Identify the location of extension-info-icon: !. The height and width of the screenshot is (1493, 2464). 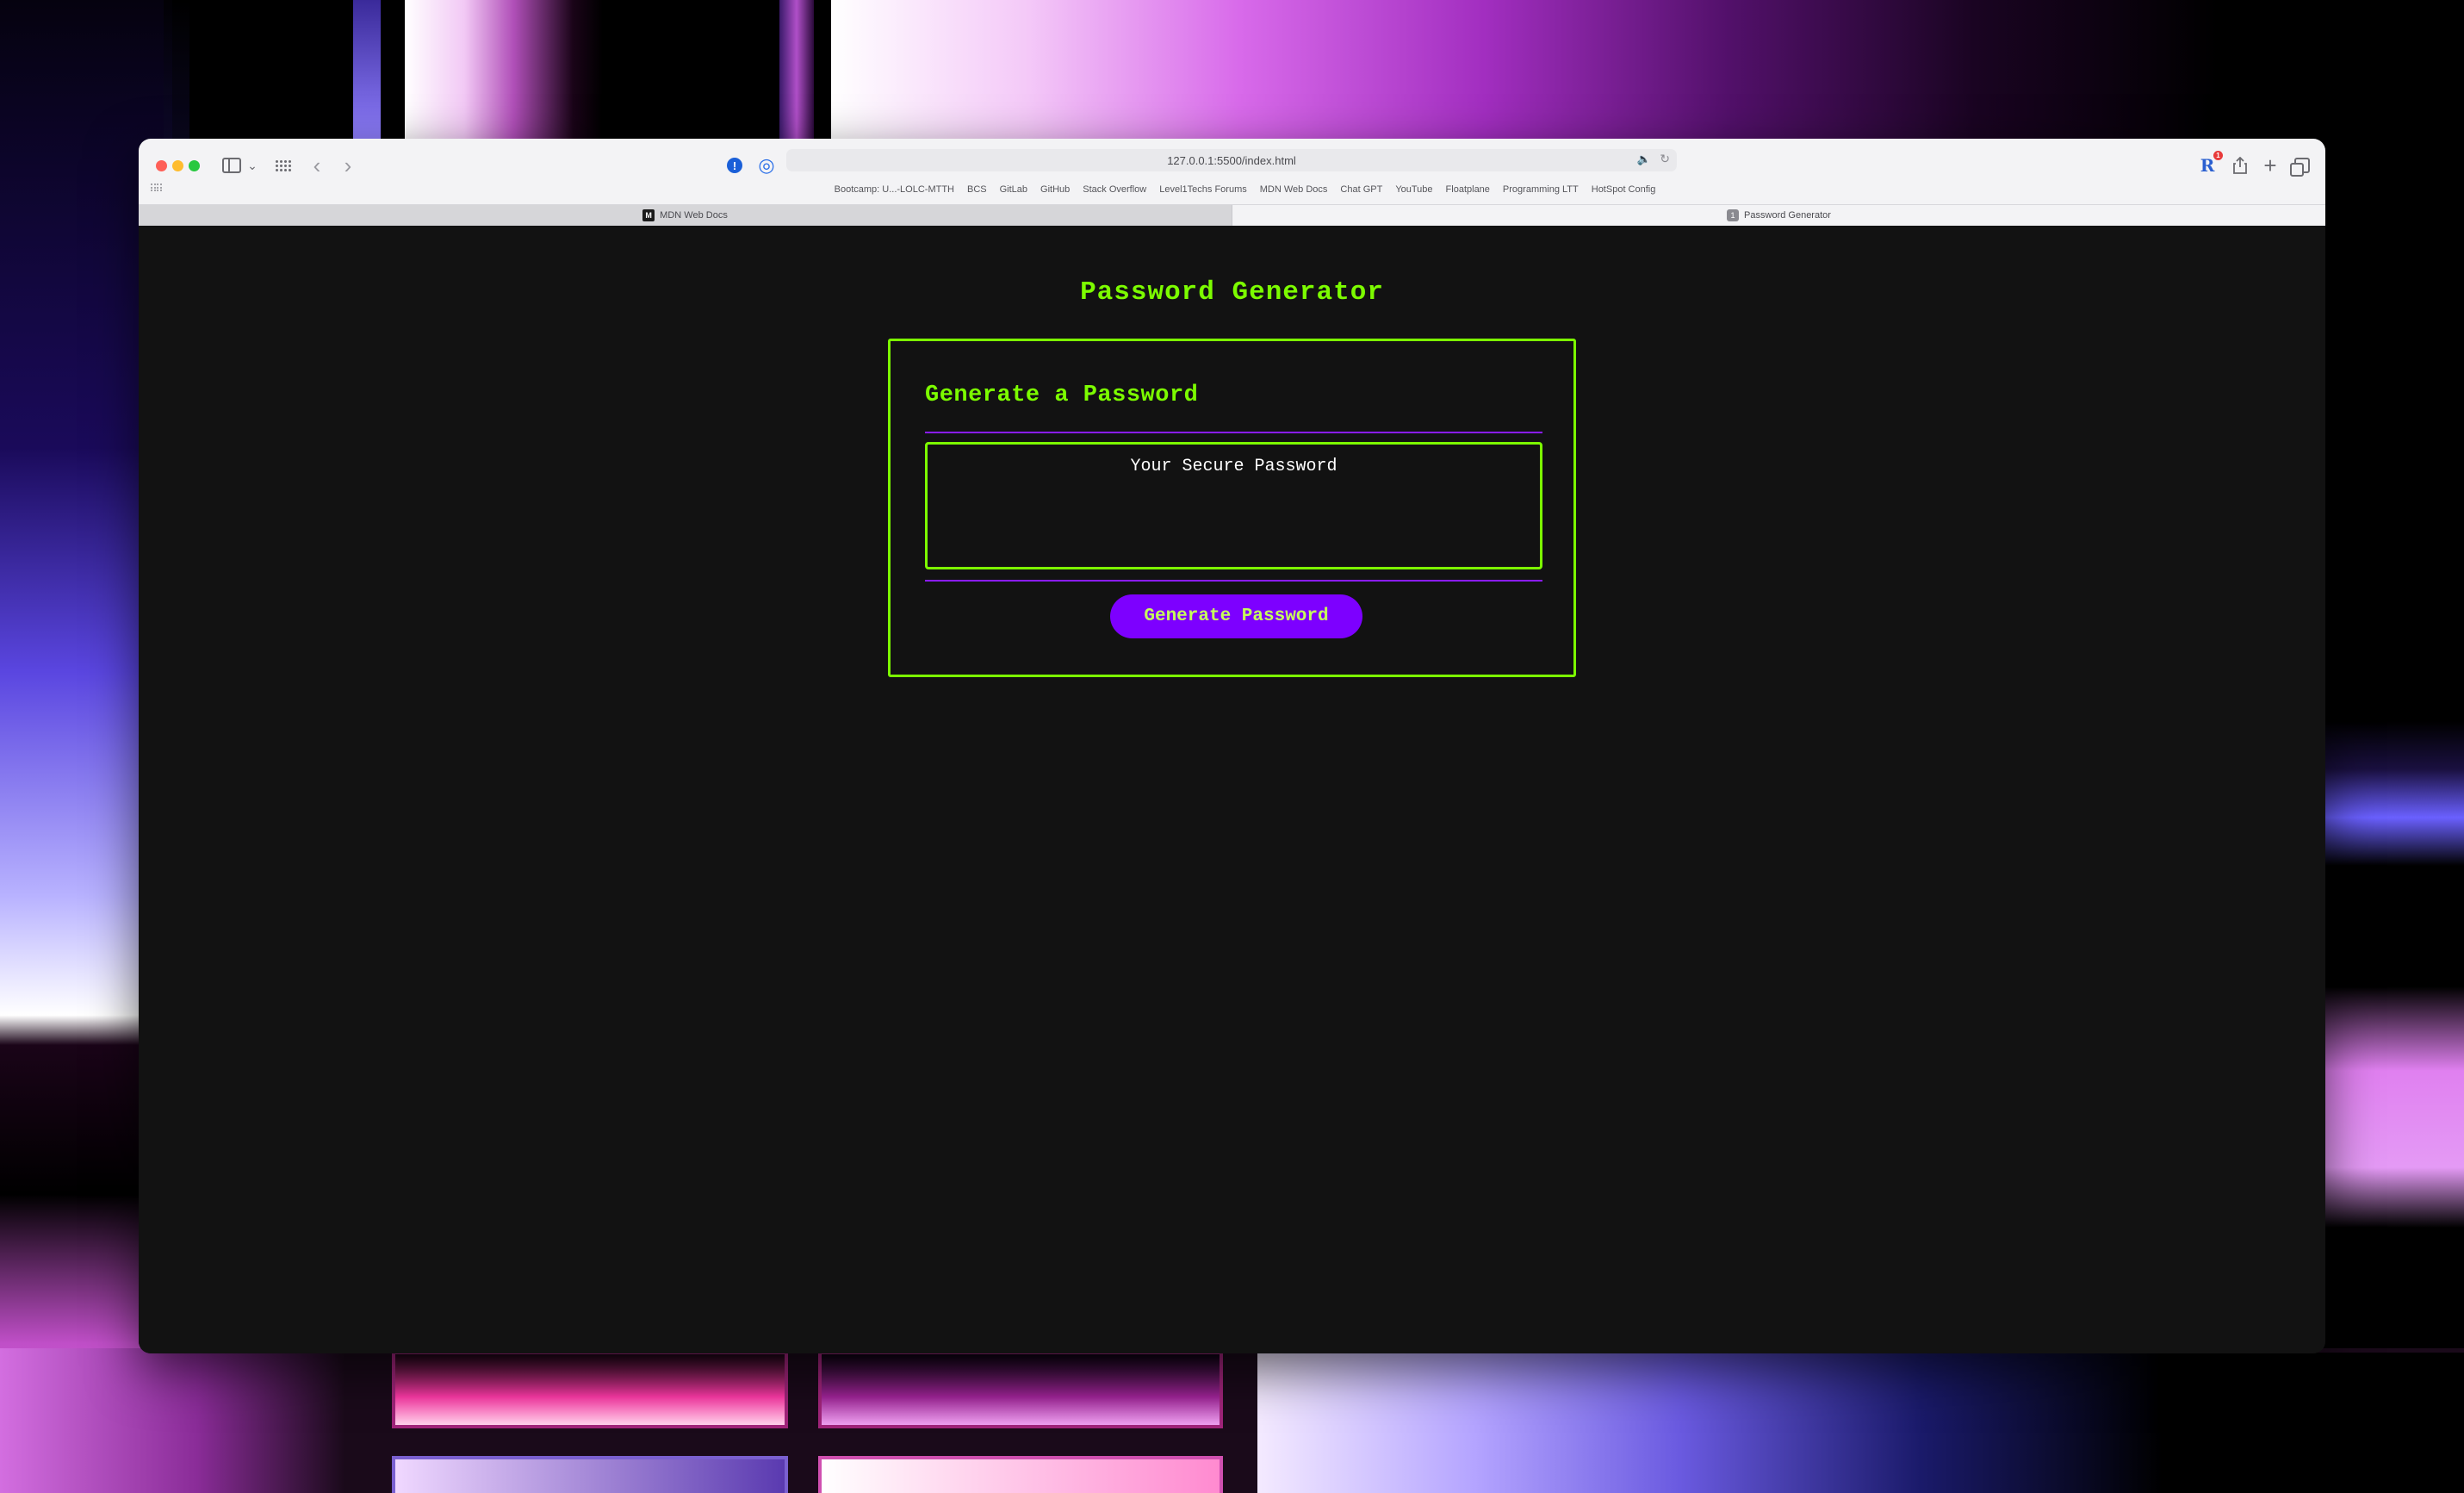
(734, 165).